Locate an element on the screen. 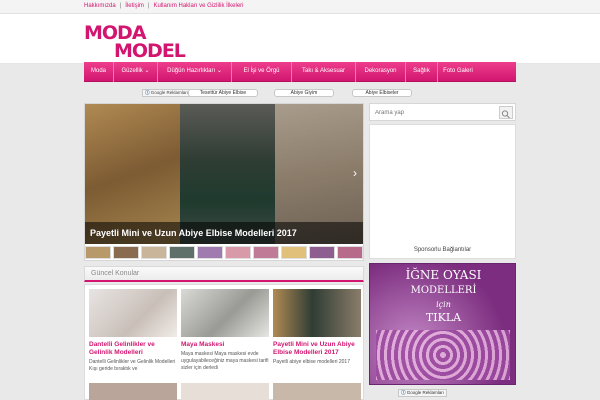  search-button is located at coordinates (506, 112).